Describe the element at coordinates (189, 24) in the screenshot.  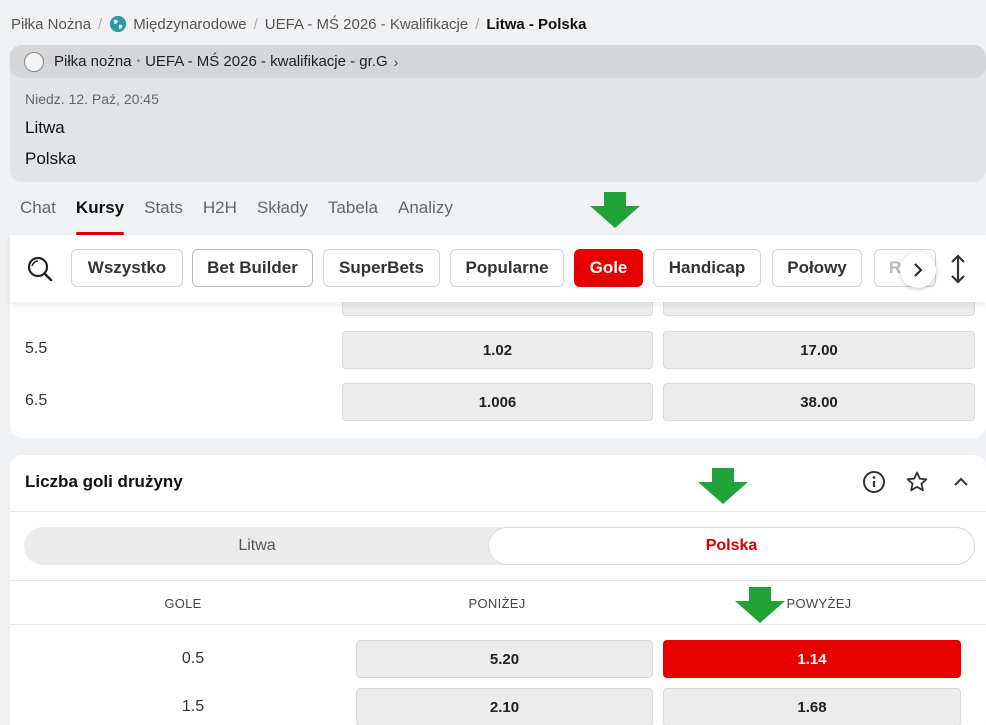
I see `breadcrumb-item-region: Międzynarodowe` at that location.